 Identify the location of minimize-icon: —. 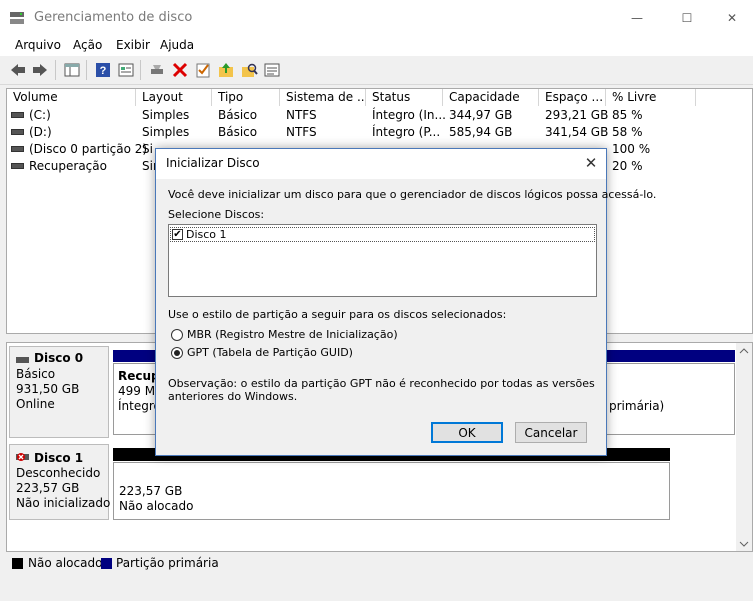
(637, 18).